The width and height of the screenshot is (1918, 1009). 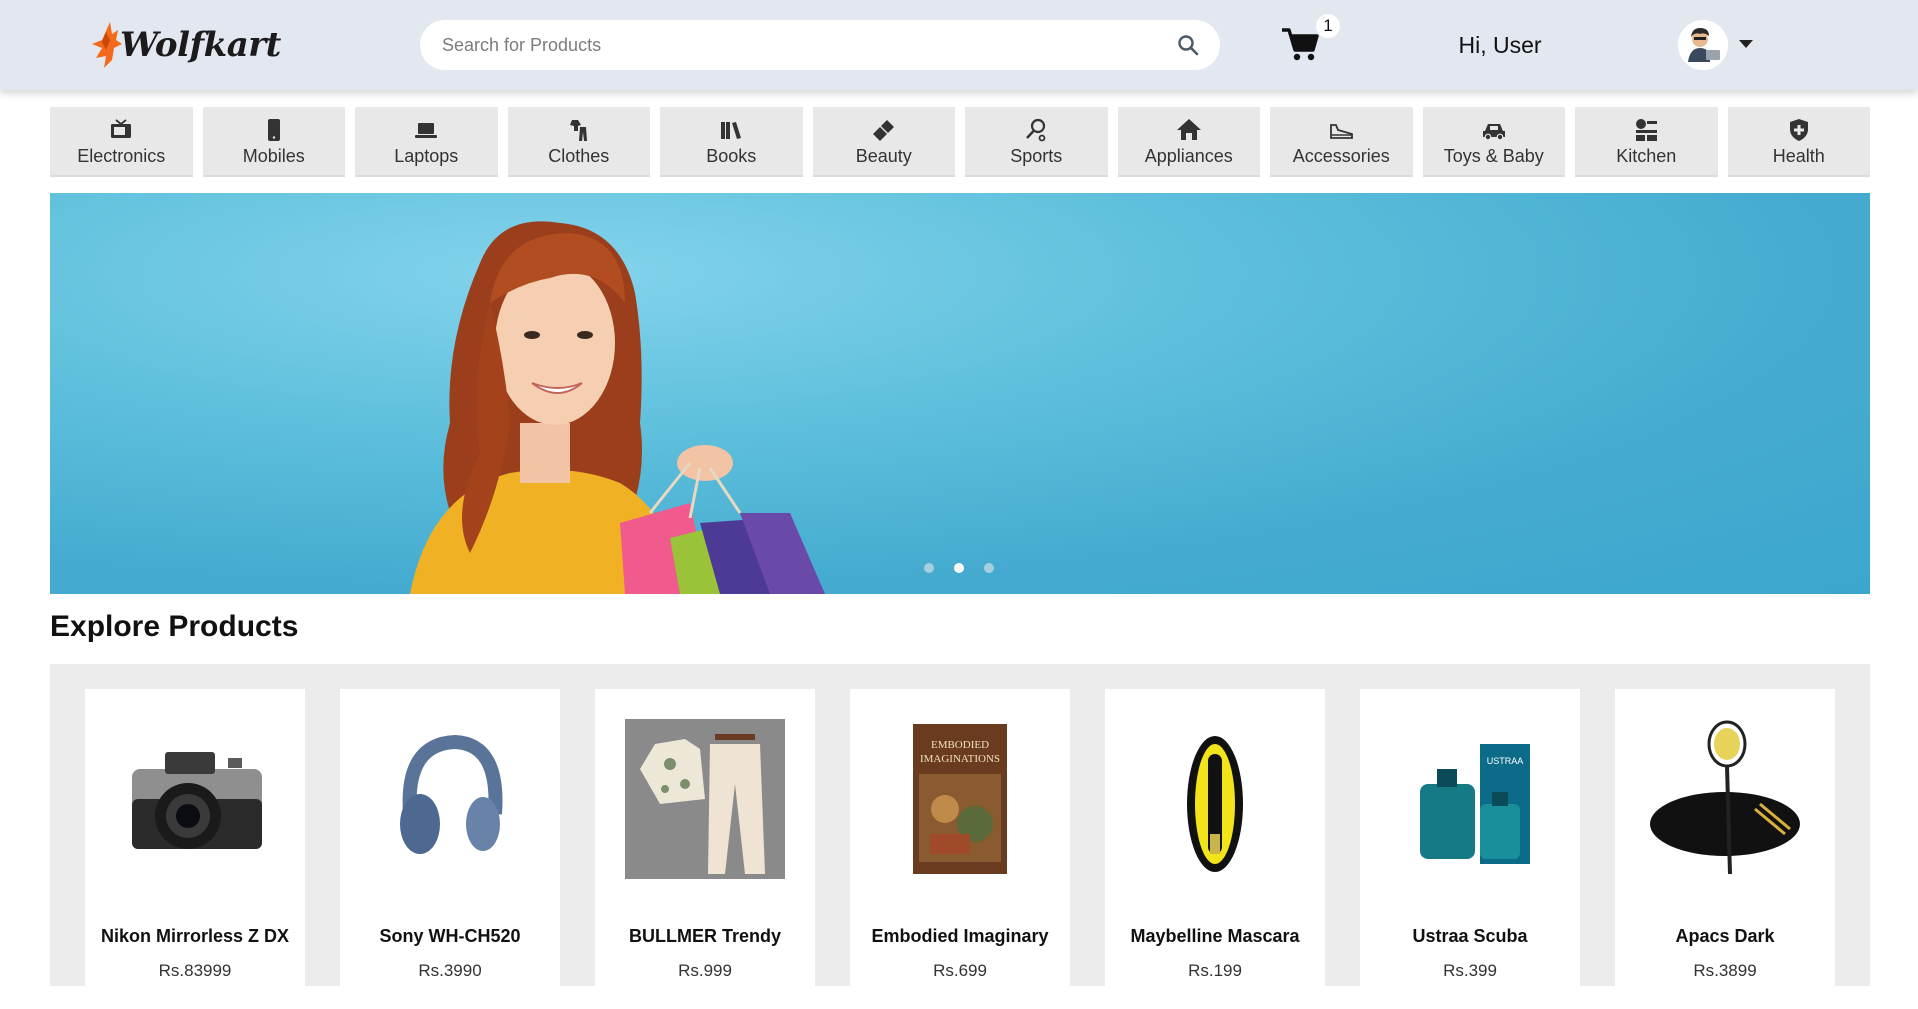 What do you see at coordinates (960, 745) in the screenshot?
I see `svg-text: EMBODIED` at bounding box center [960, 745].